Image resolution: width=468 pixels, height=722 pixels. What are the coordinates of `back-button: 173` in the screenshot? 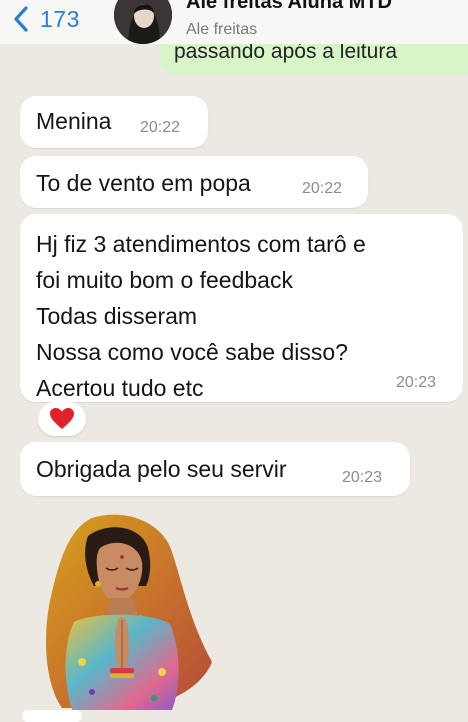 It's located at (45, 19).